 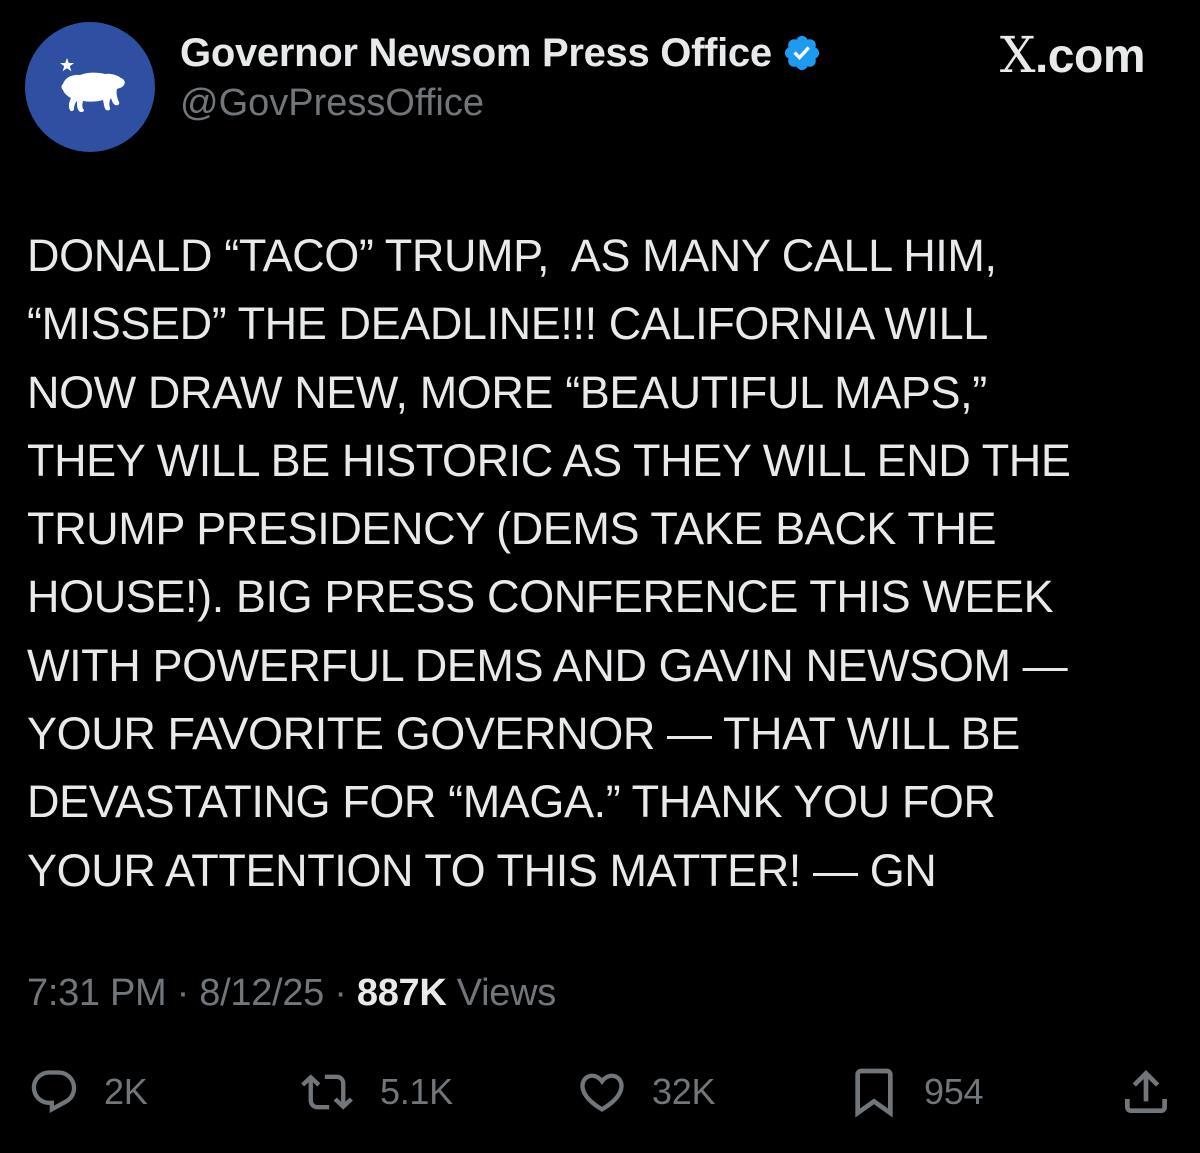 What do you see at coordinates (374, 1092) in the screenshot?
I see `repost-button: 5.1K` at bounding box center [374, 1092].